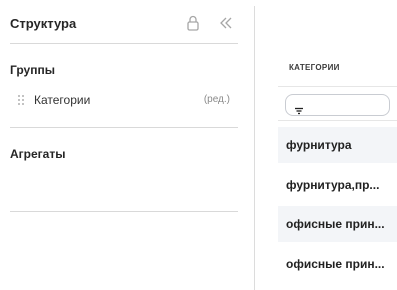 This screenshot has height=290, width=397. Describe the element at coordinates (319, 145) in the screenshot. I see `table-cell: фурнитура` at that location.